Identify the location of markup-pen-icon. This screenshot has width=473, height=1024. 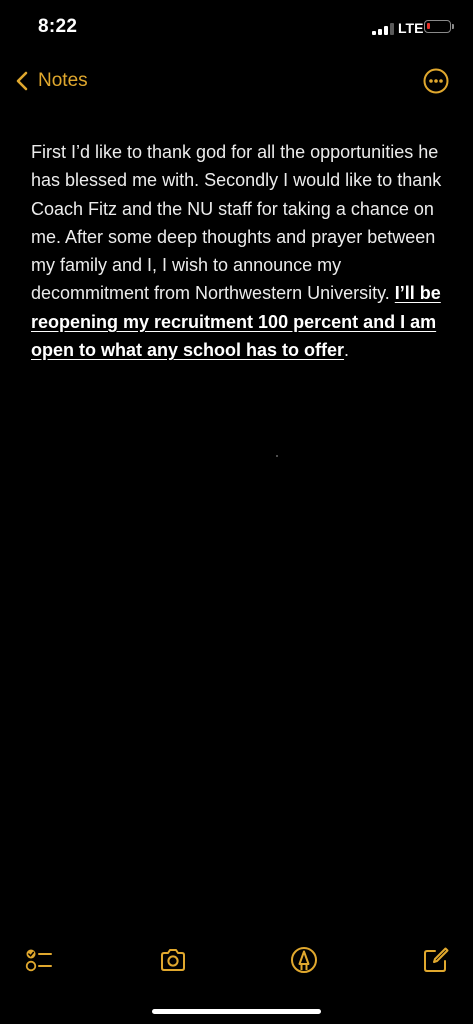
(304, 960).